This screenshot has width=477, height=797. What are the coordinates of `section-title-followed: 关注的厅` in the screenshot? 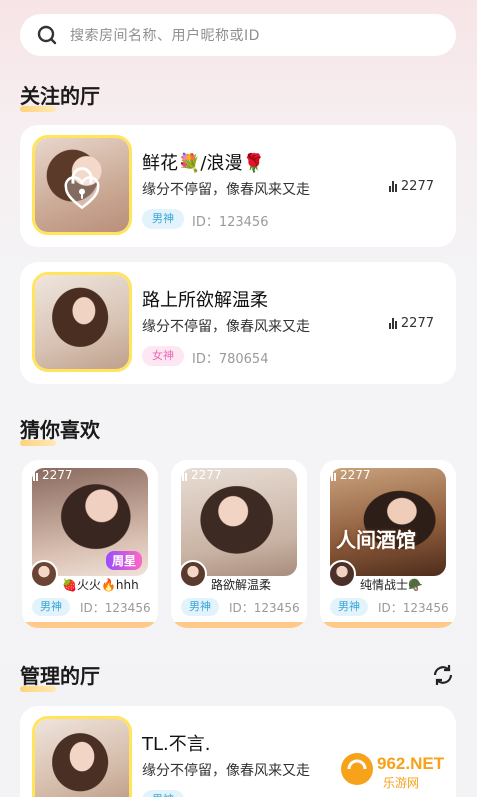 It's located at (60, 96).